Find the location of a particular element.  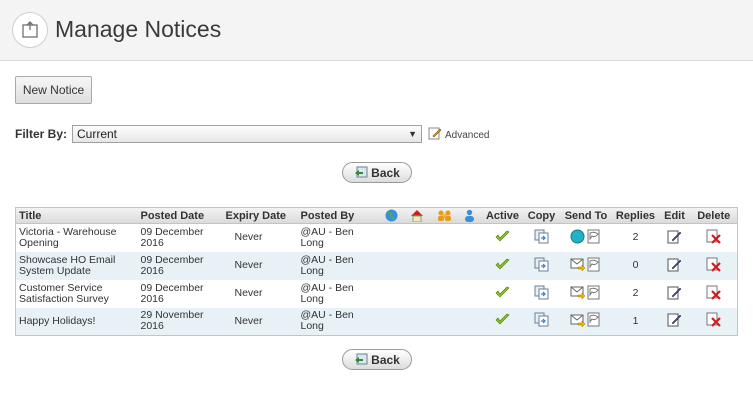

posted-by: @AU - Ben Long is located at coordinates (327, 265).